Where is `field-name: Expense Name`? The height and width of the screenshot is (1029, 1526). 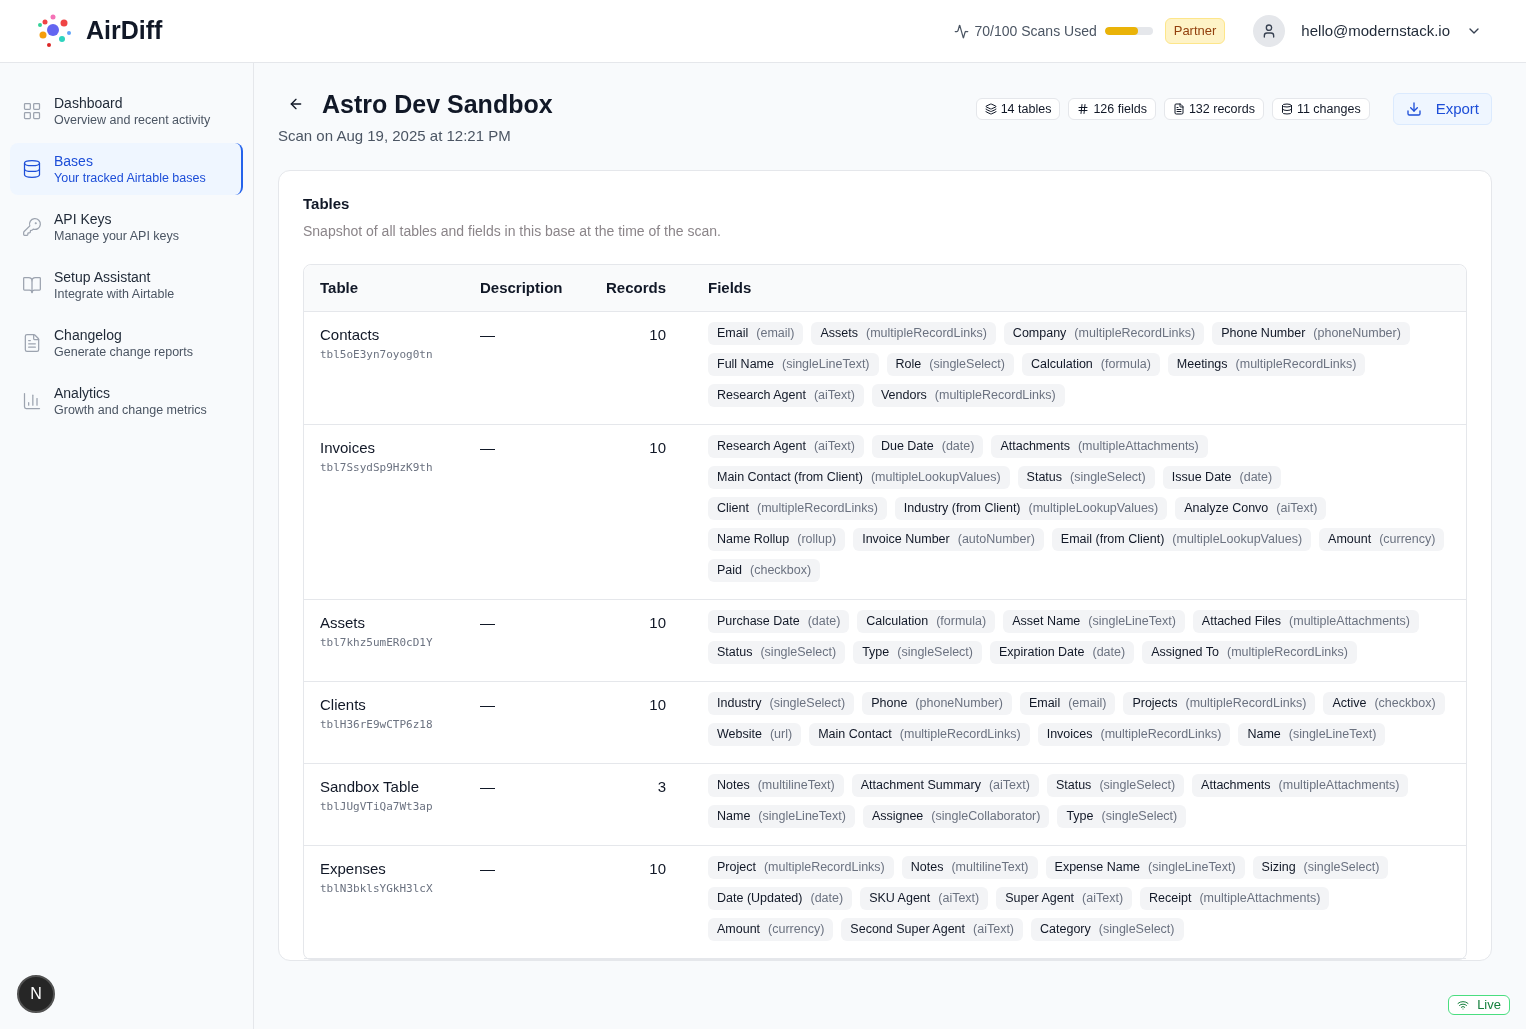
field-name: Expense Name is located at coordinates (1097, 868).